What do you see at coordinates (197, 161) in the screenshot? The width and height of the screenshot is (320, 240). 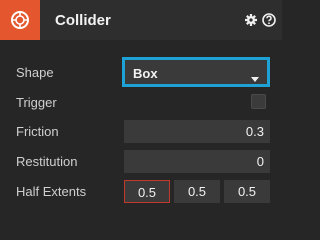 I see `restitution-input: 0` at bounding box center [197, 161].